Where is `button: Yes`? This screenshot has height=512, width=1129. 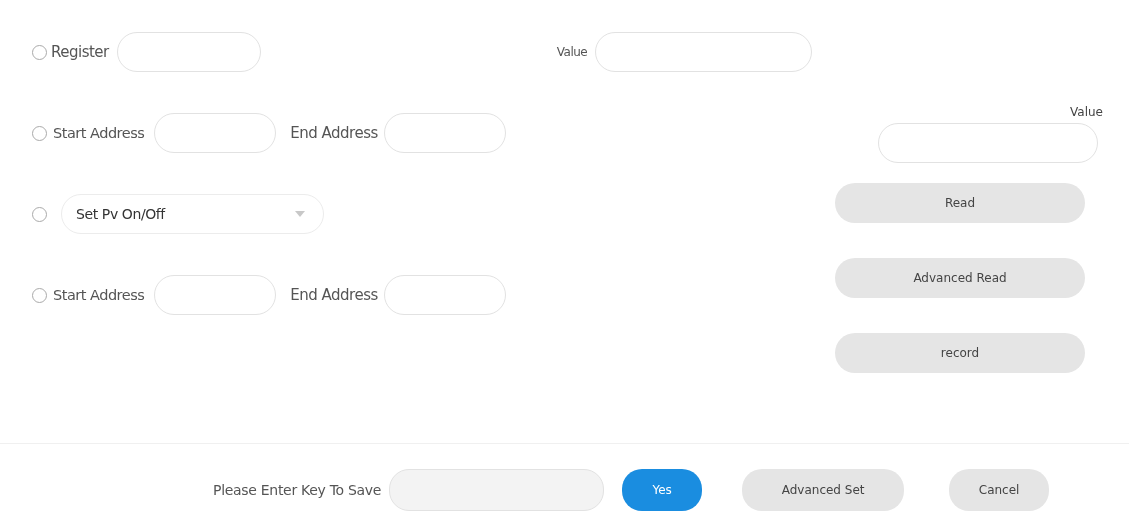
button: Yes is located at coordinates (662, 490).